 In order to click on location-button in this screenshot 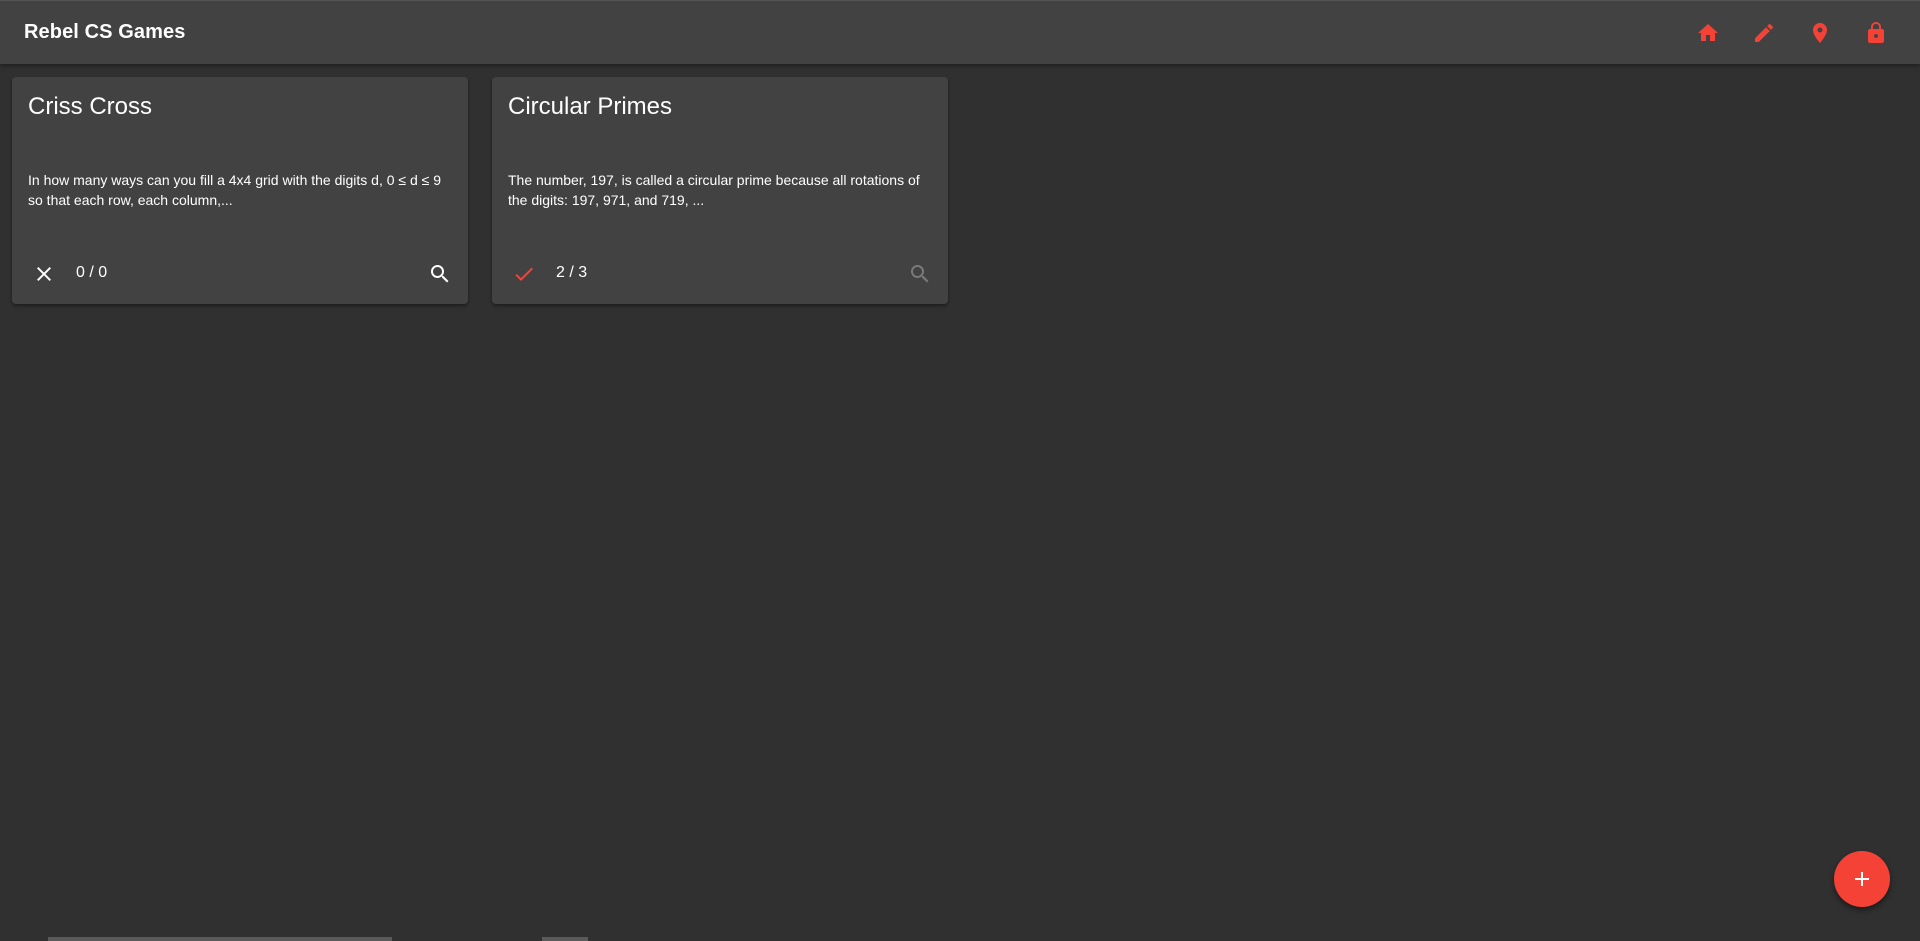, I will do `click(1820, 33)`.